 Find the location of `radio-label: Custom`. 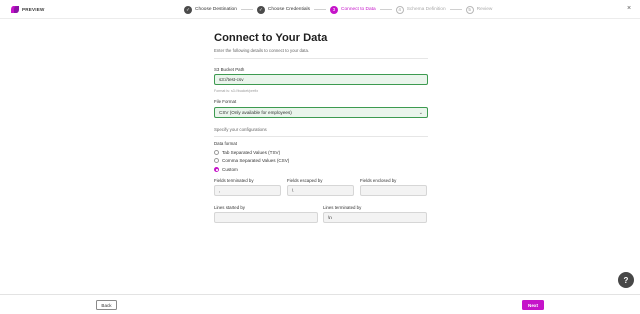

radio-label: Custom is located at coordinates (230, 169).